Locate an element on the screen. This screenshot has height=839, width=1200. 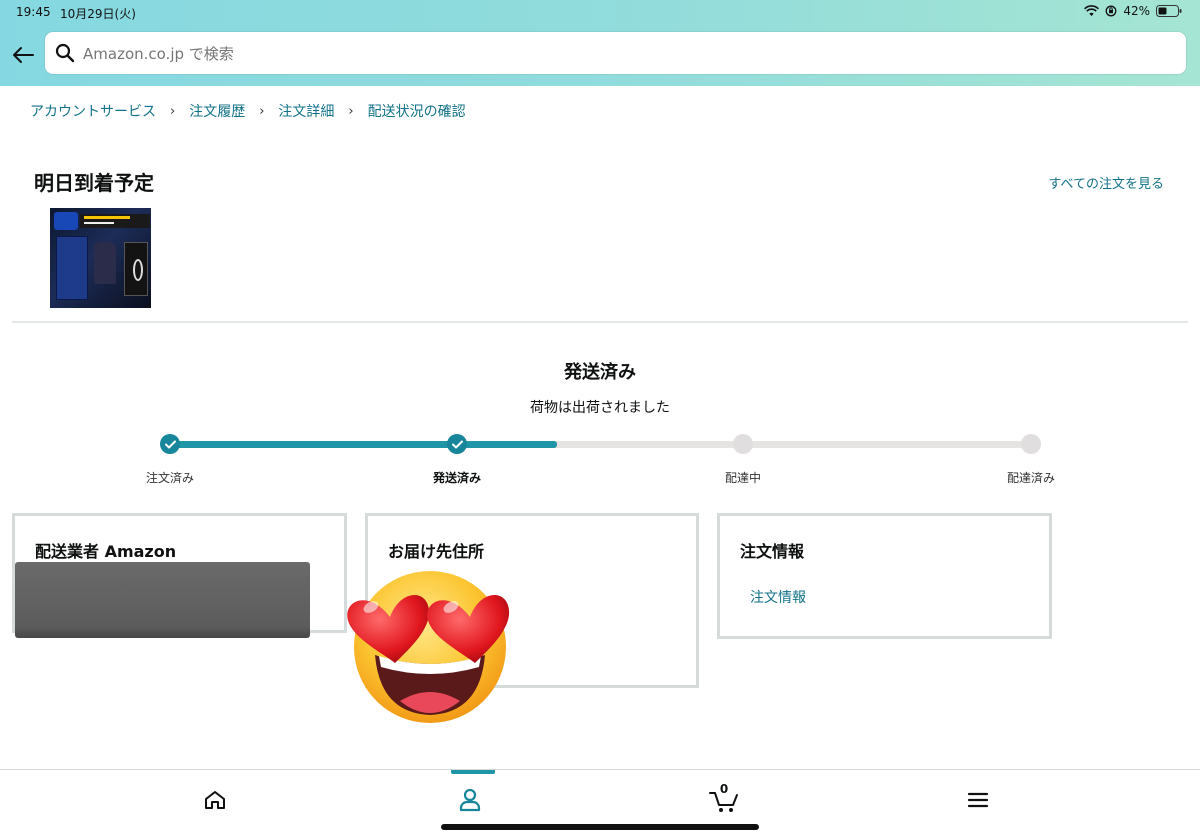
hamburger-menu-icon is located at coordinates (978, 800).